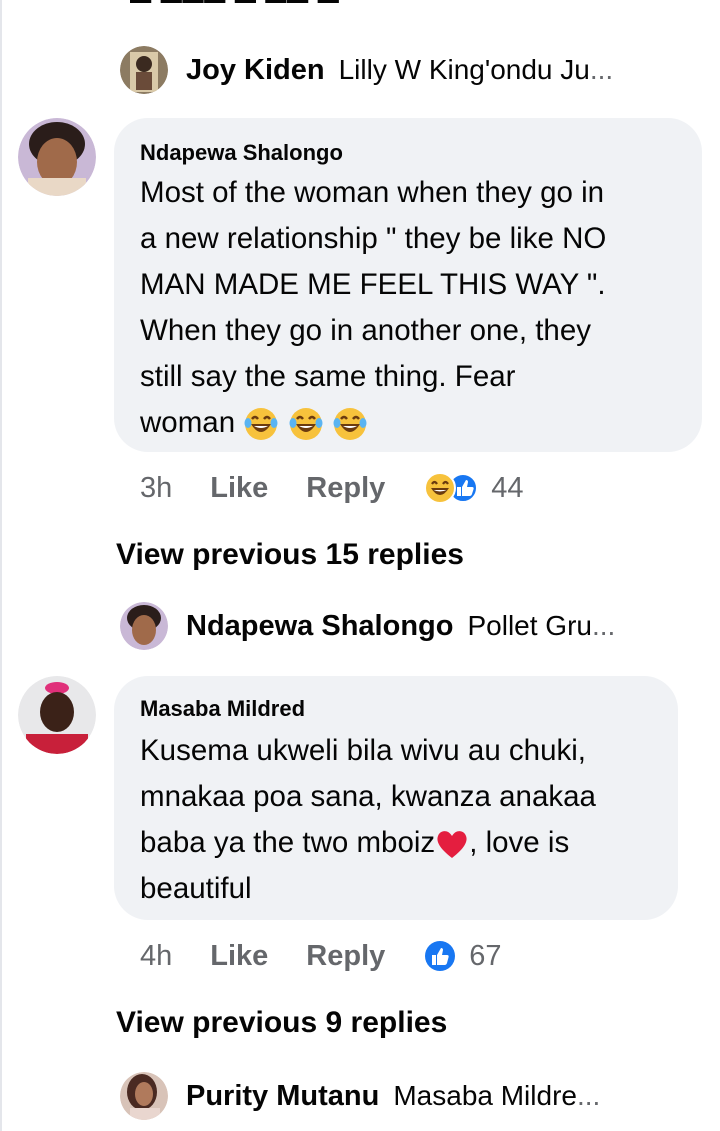  Describe the element at coordinates (485, 1095) in the screenshot. I see `reply-snippet: Masaba Mildre` at that location.